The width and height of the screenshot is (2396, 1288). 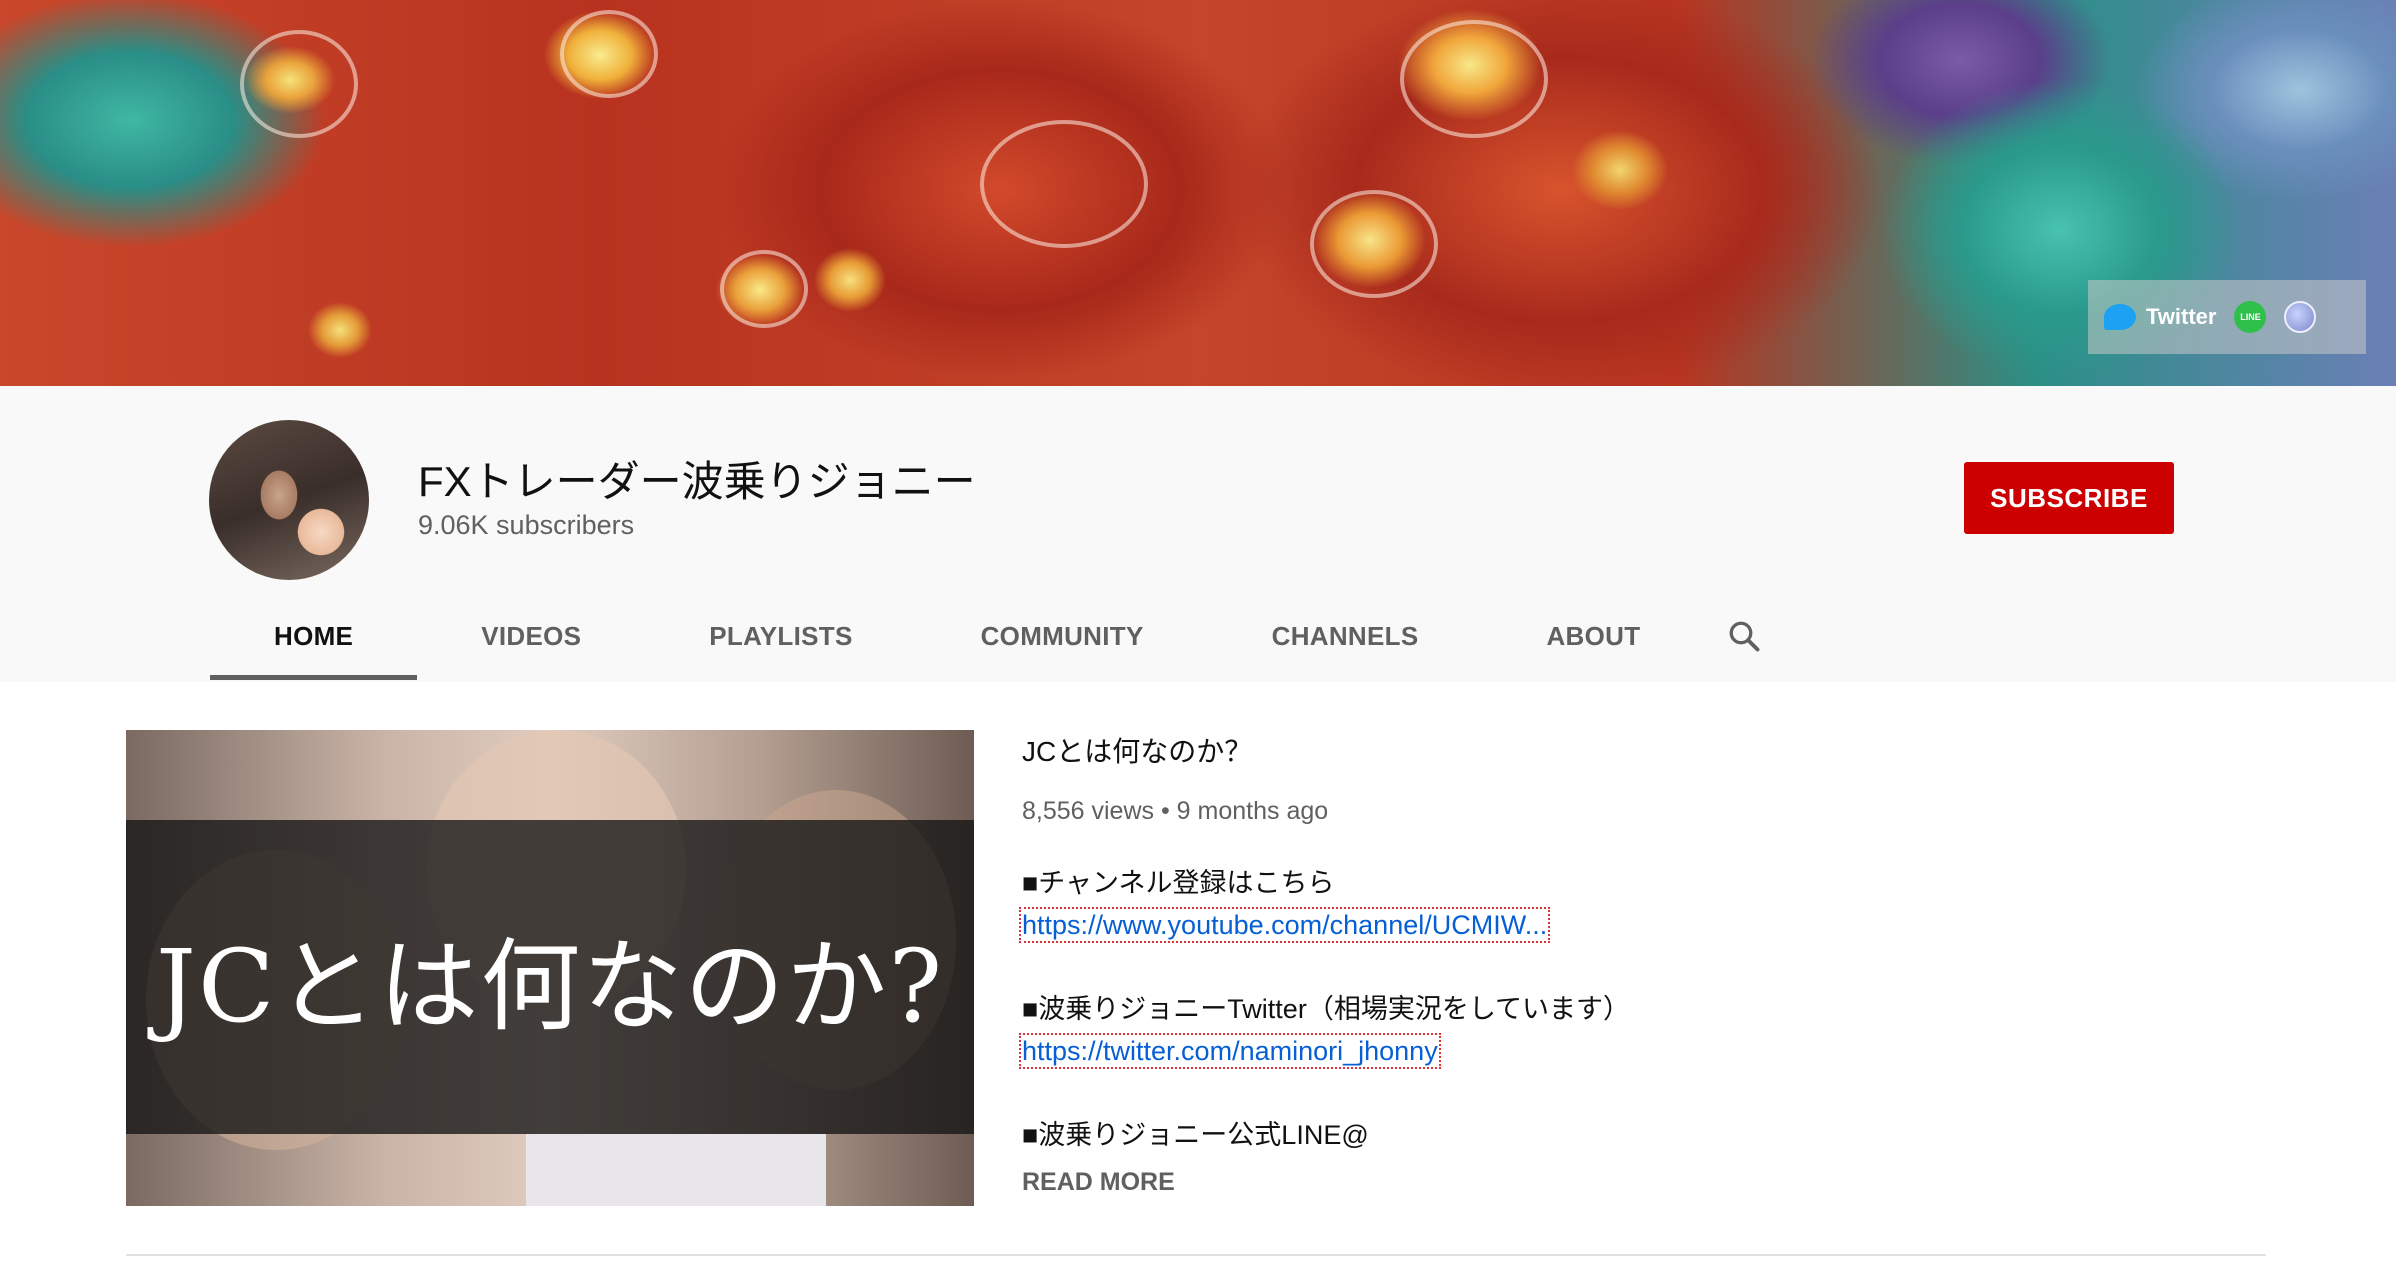 I want to click on featured-video-thumbnail: JCとは何なのか?, so click(x=550, y=968).